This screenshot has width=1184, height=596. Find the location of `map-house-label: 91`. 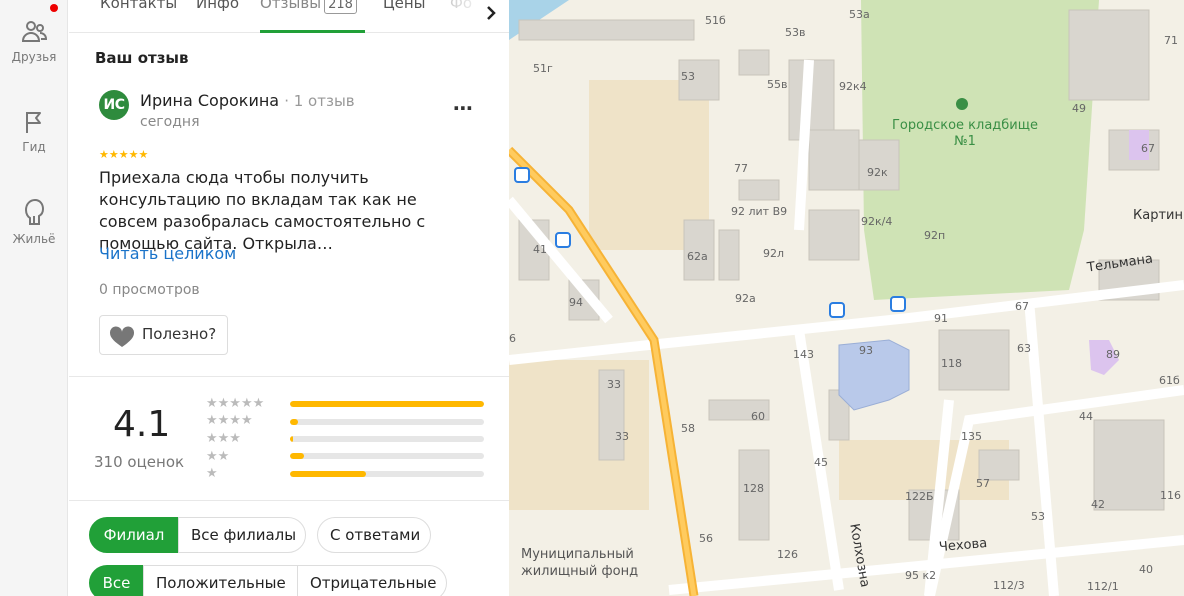

map-house-label: 91 is located at coordinates (941, 318).